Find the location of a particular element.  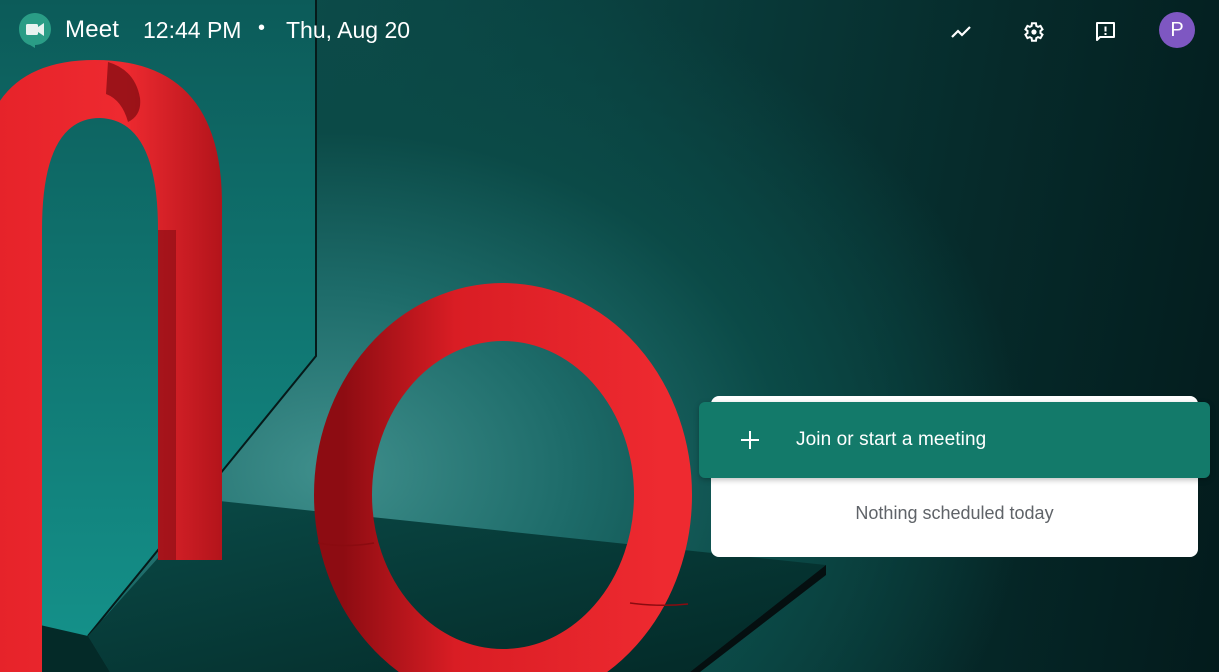

settings-icon is located at coordinates (1034, 32).